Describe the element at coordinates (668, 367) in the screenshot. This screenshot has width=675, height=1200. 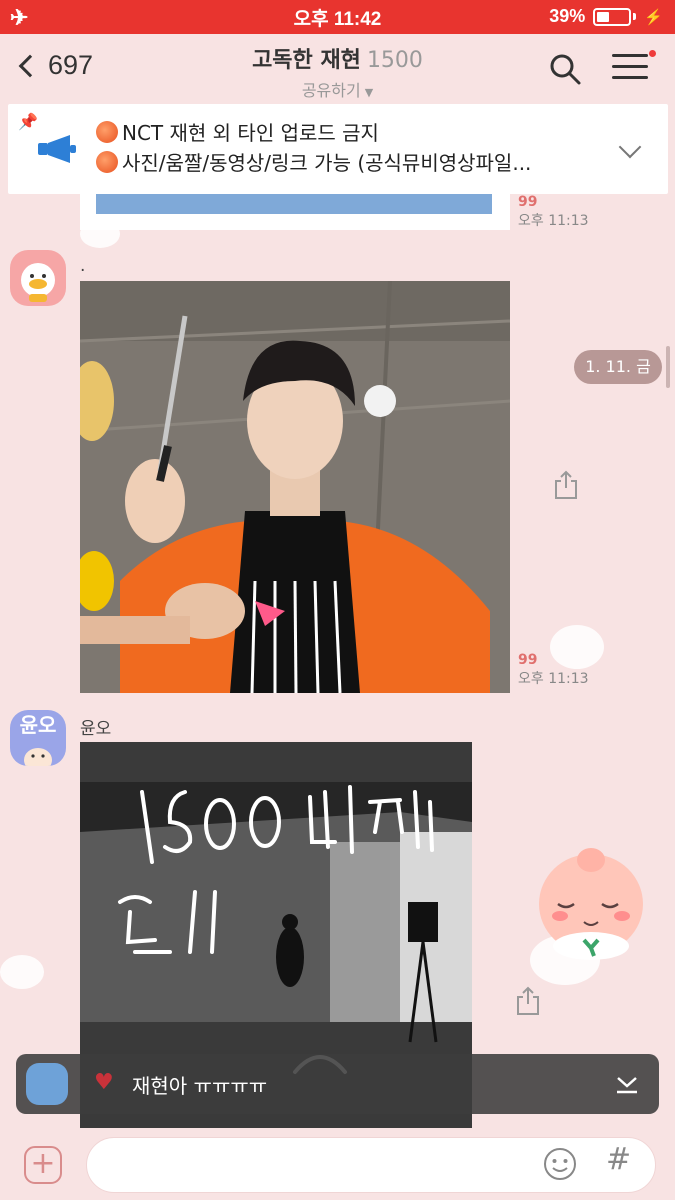
I see `scrollbar` at that location.